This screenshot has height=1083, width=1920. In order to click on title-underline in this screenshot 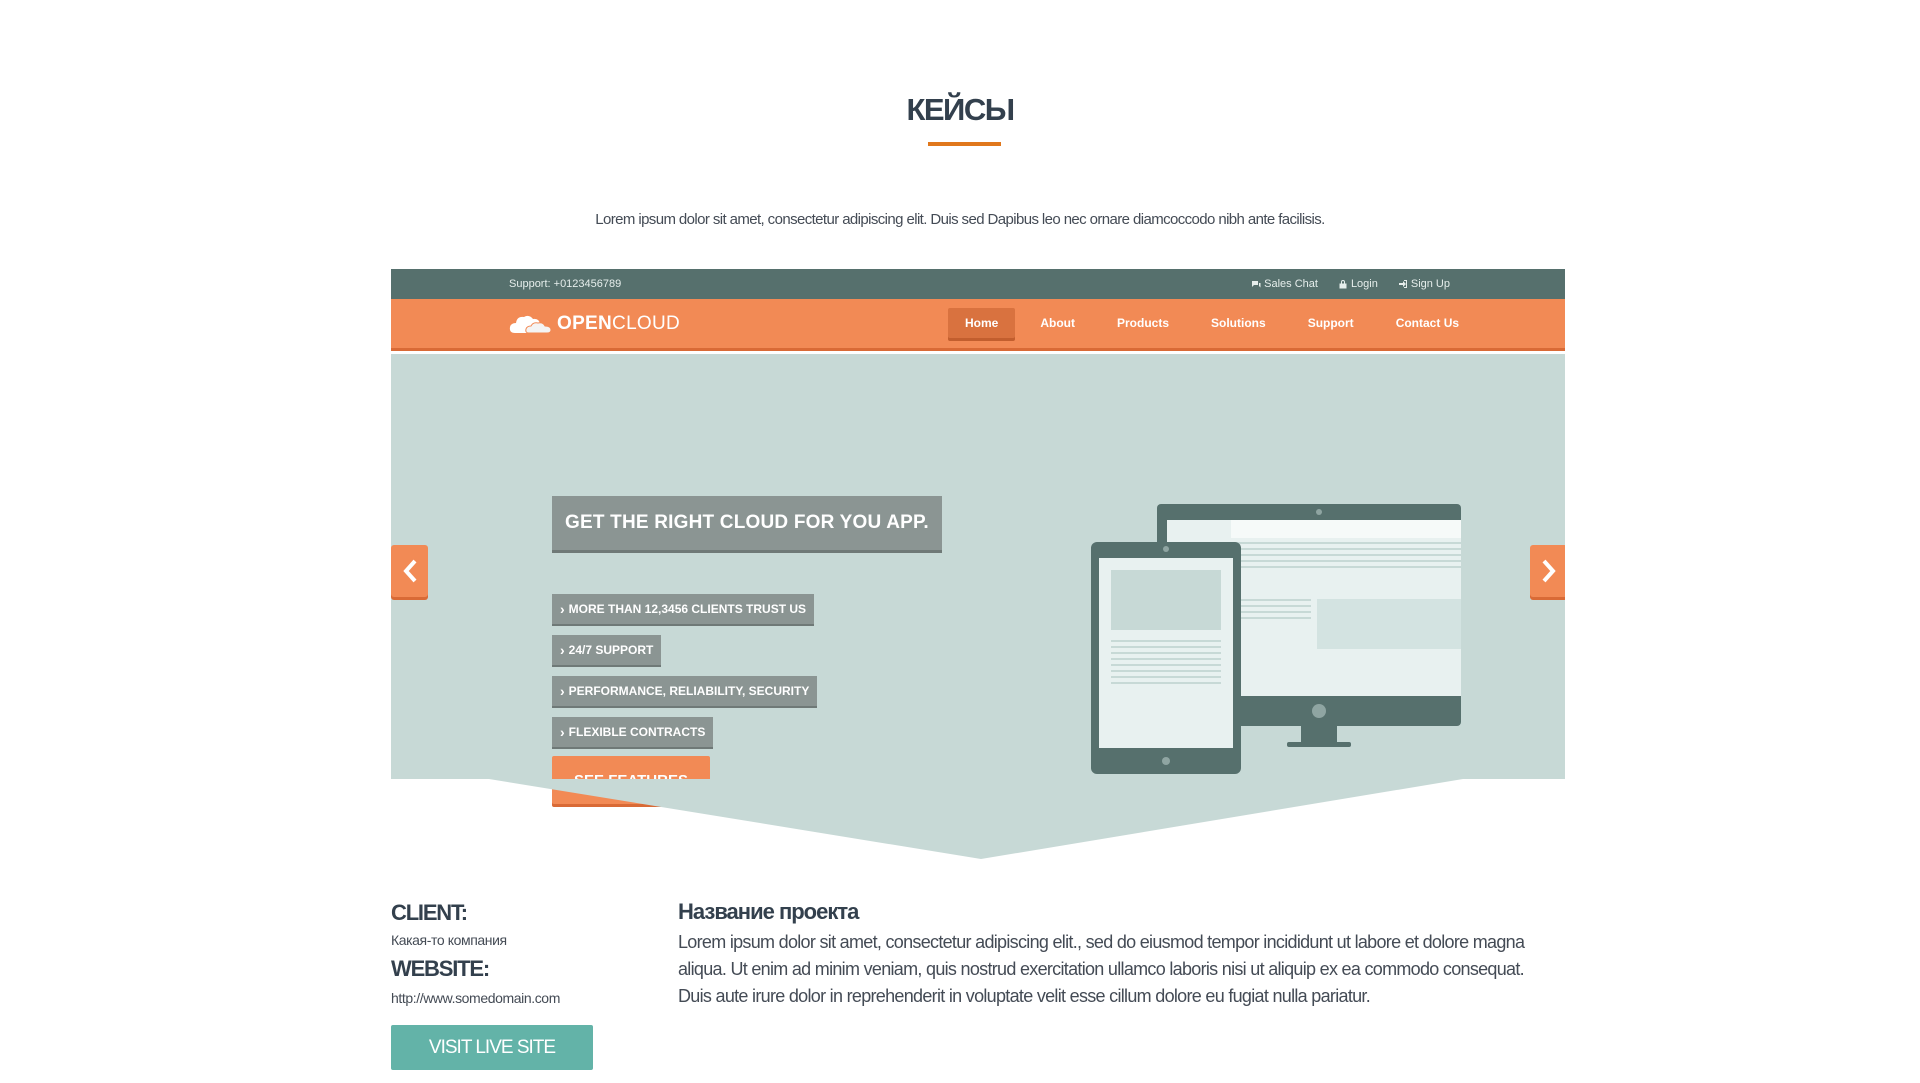, I will do `click(964, 144)`.